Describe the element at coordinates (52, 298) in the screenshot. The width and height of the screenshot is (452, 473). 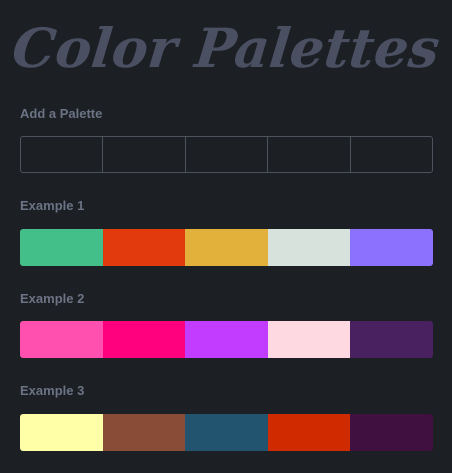
I see `example-2-label: Example 2` at that location.